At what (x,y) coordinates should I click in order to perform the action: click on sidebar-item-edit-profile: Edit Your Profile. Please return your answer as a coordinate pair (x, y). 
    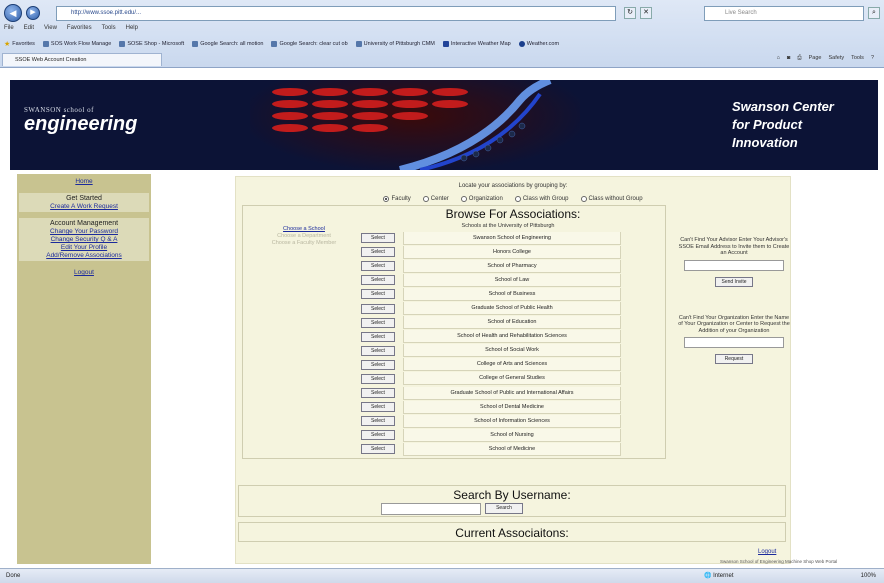
    Looking at the image, I should click on (84, 248).